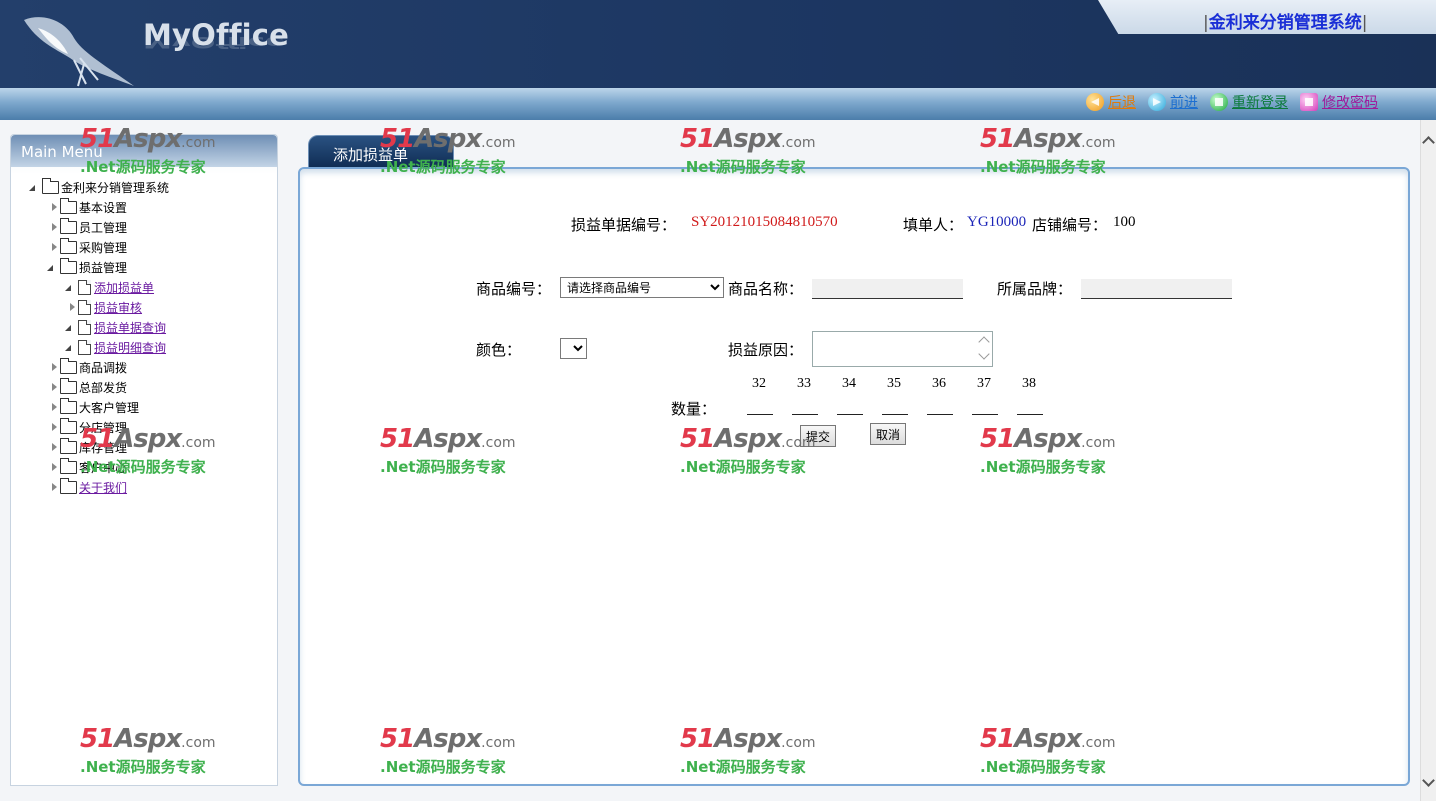 This screenshot has height=801, width=1436. I want to click on tree-node-label: 损益单据查询, so click(130, 327).